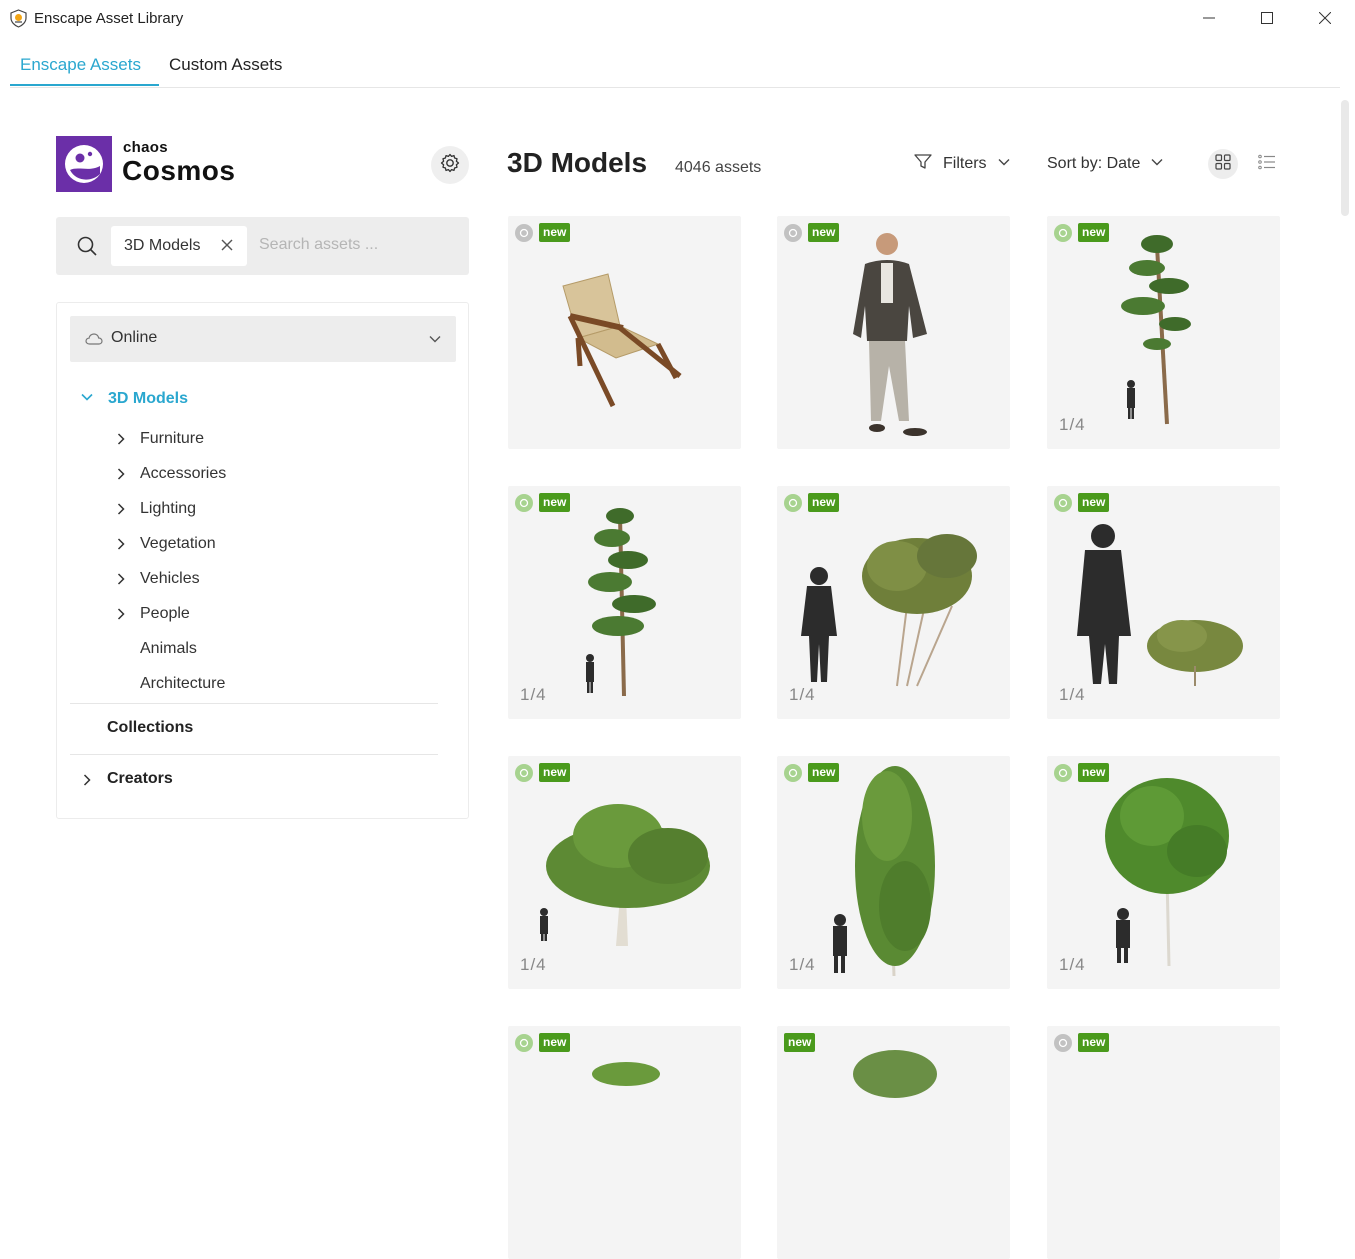  Describe the element at coordinates (109, 18) in the screenshot. I see `window-title: Enscape Asset Library` at that location.